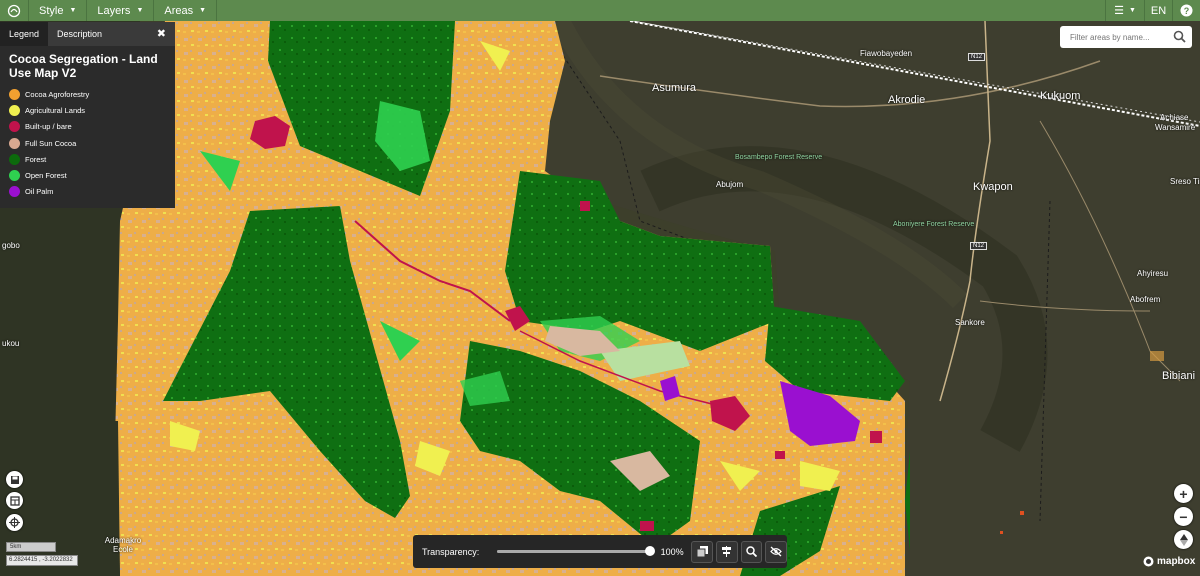  I want to click on legend-tabs: Legend Description ✖, so click(87, 34).